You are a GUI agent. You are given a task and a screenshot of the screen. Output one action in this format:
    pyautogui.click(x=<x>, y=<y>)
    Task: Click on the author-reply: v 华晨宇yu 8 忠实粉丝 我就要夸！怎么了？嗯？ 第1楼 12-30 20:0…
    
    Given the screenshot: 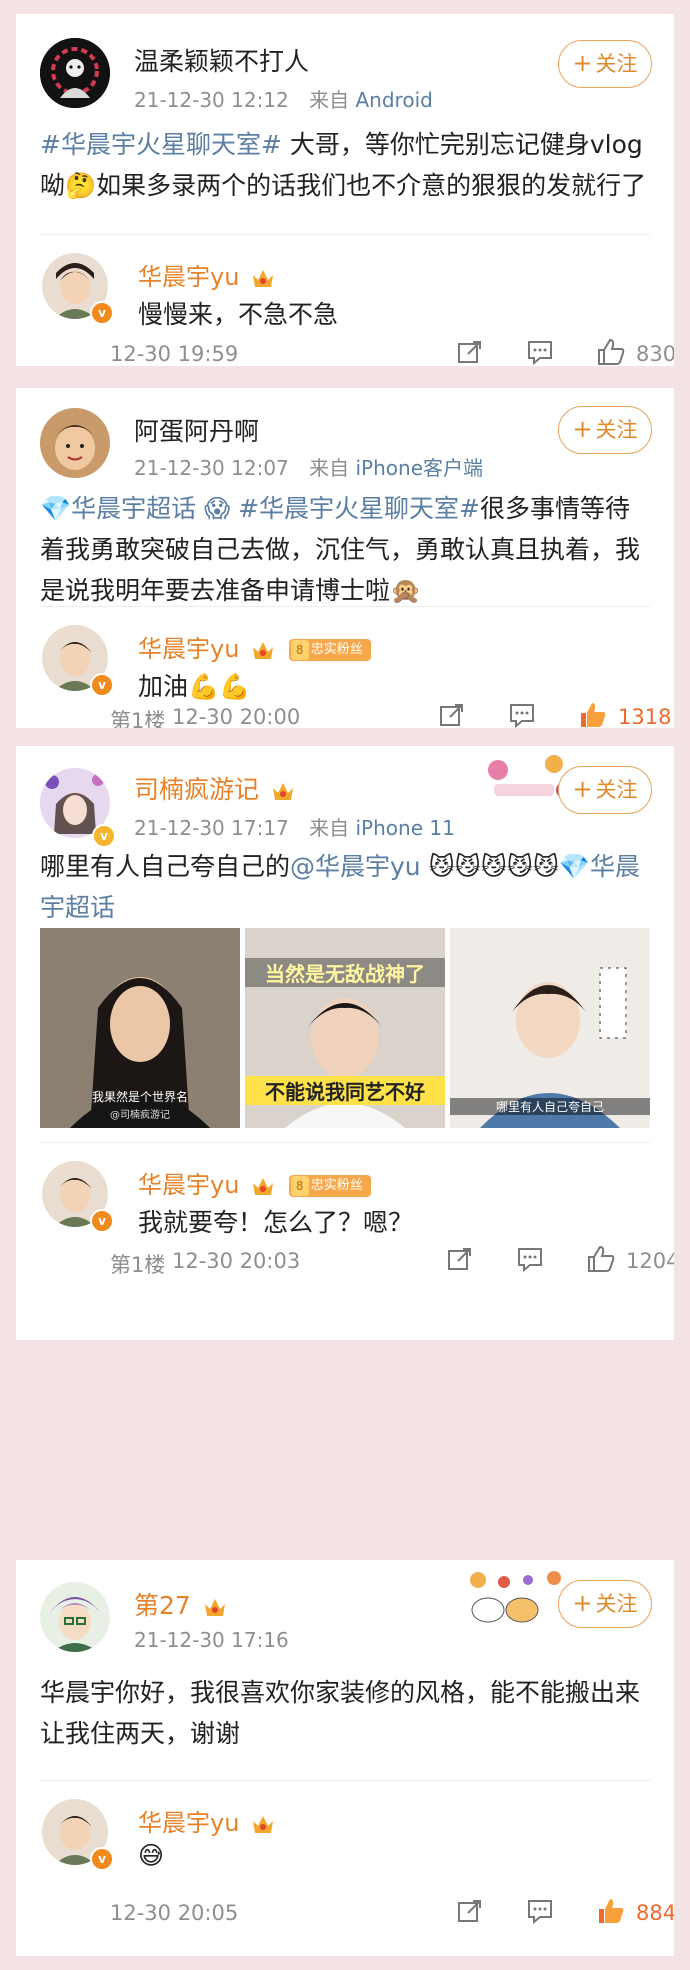 What is the action you would take?
    pyautogui.click(x=357, y=1217)
    